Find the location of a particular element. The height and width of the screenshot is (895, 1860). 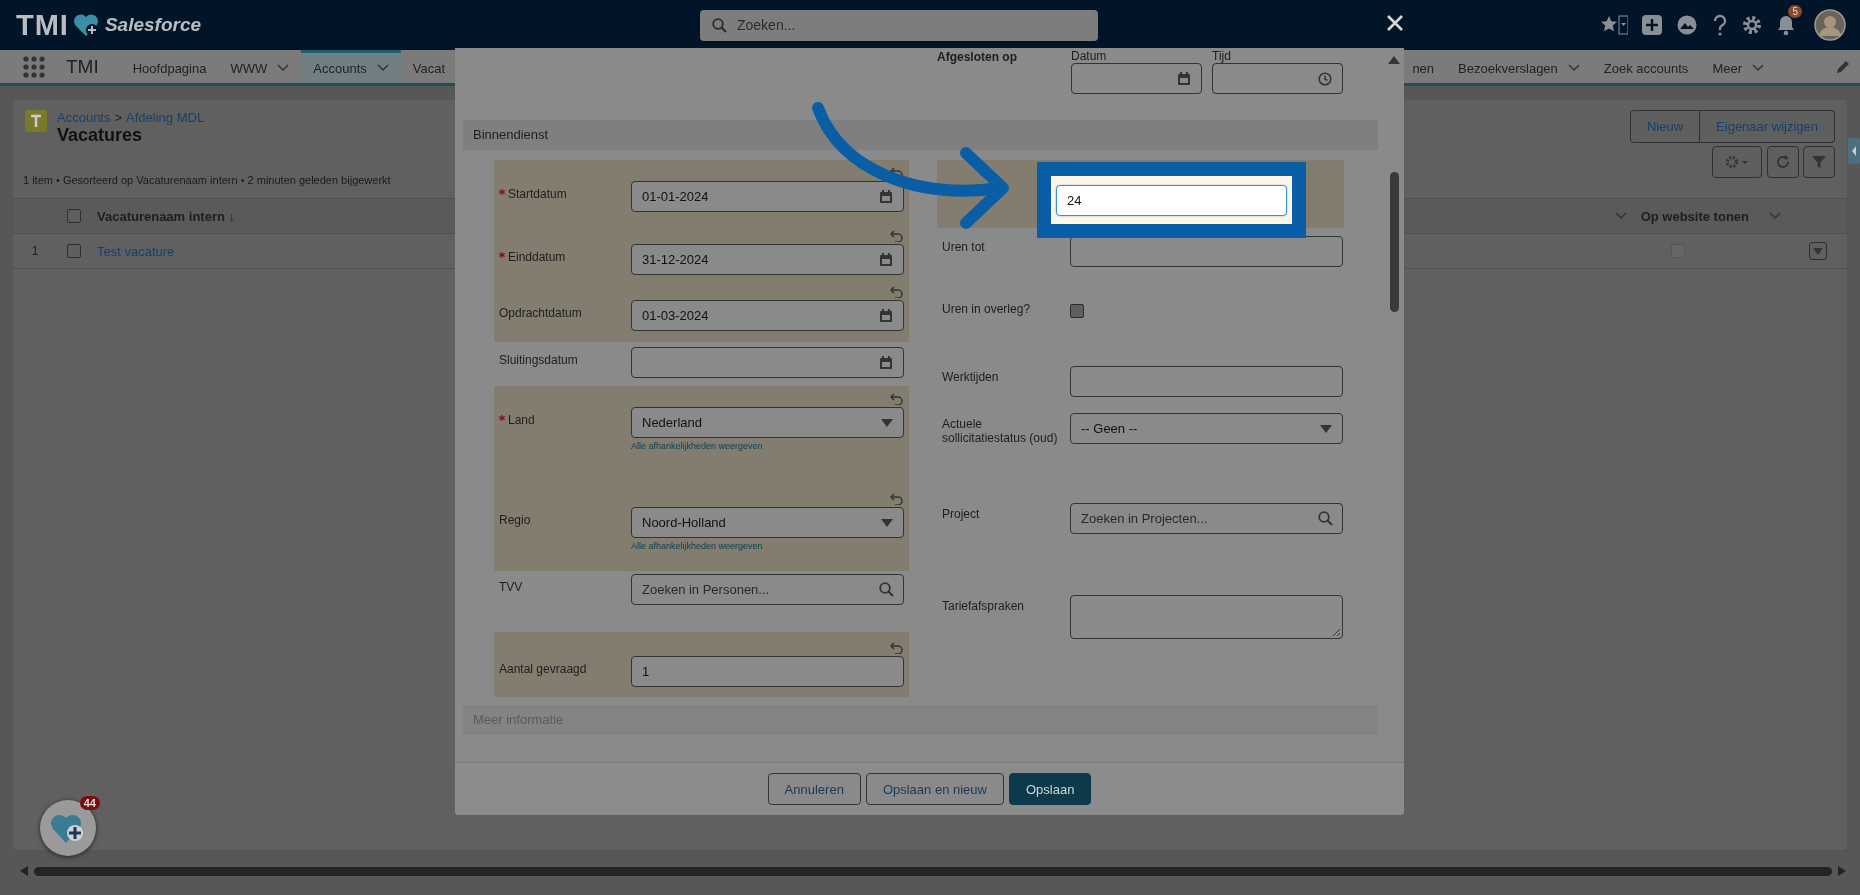

field-label: Einddatum is located at coordinates (532, 257).